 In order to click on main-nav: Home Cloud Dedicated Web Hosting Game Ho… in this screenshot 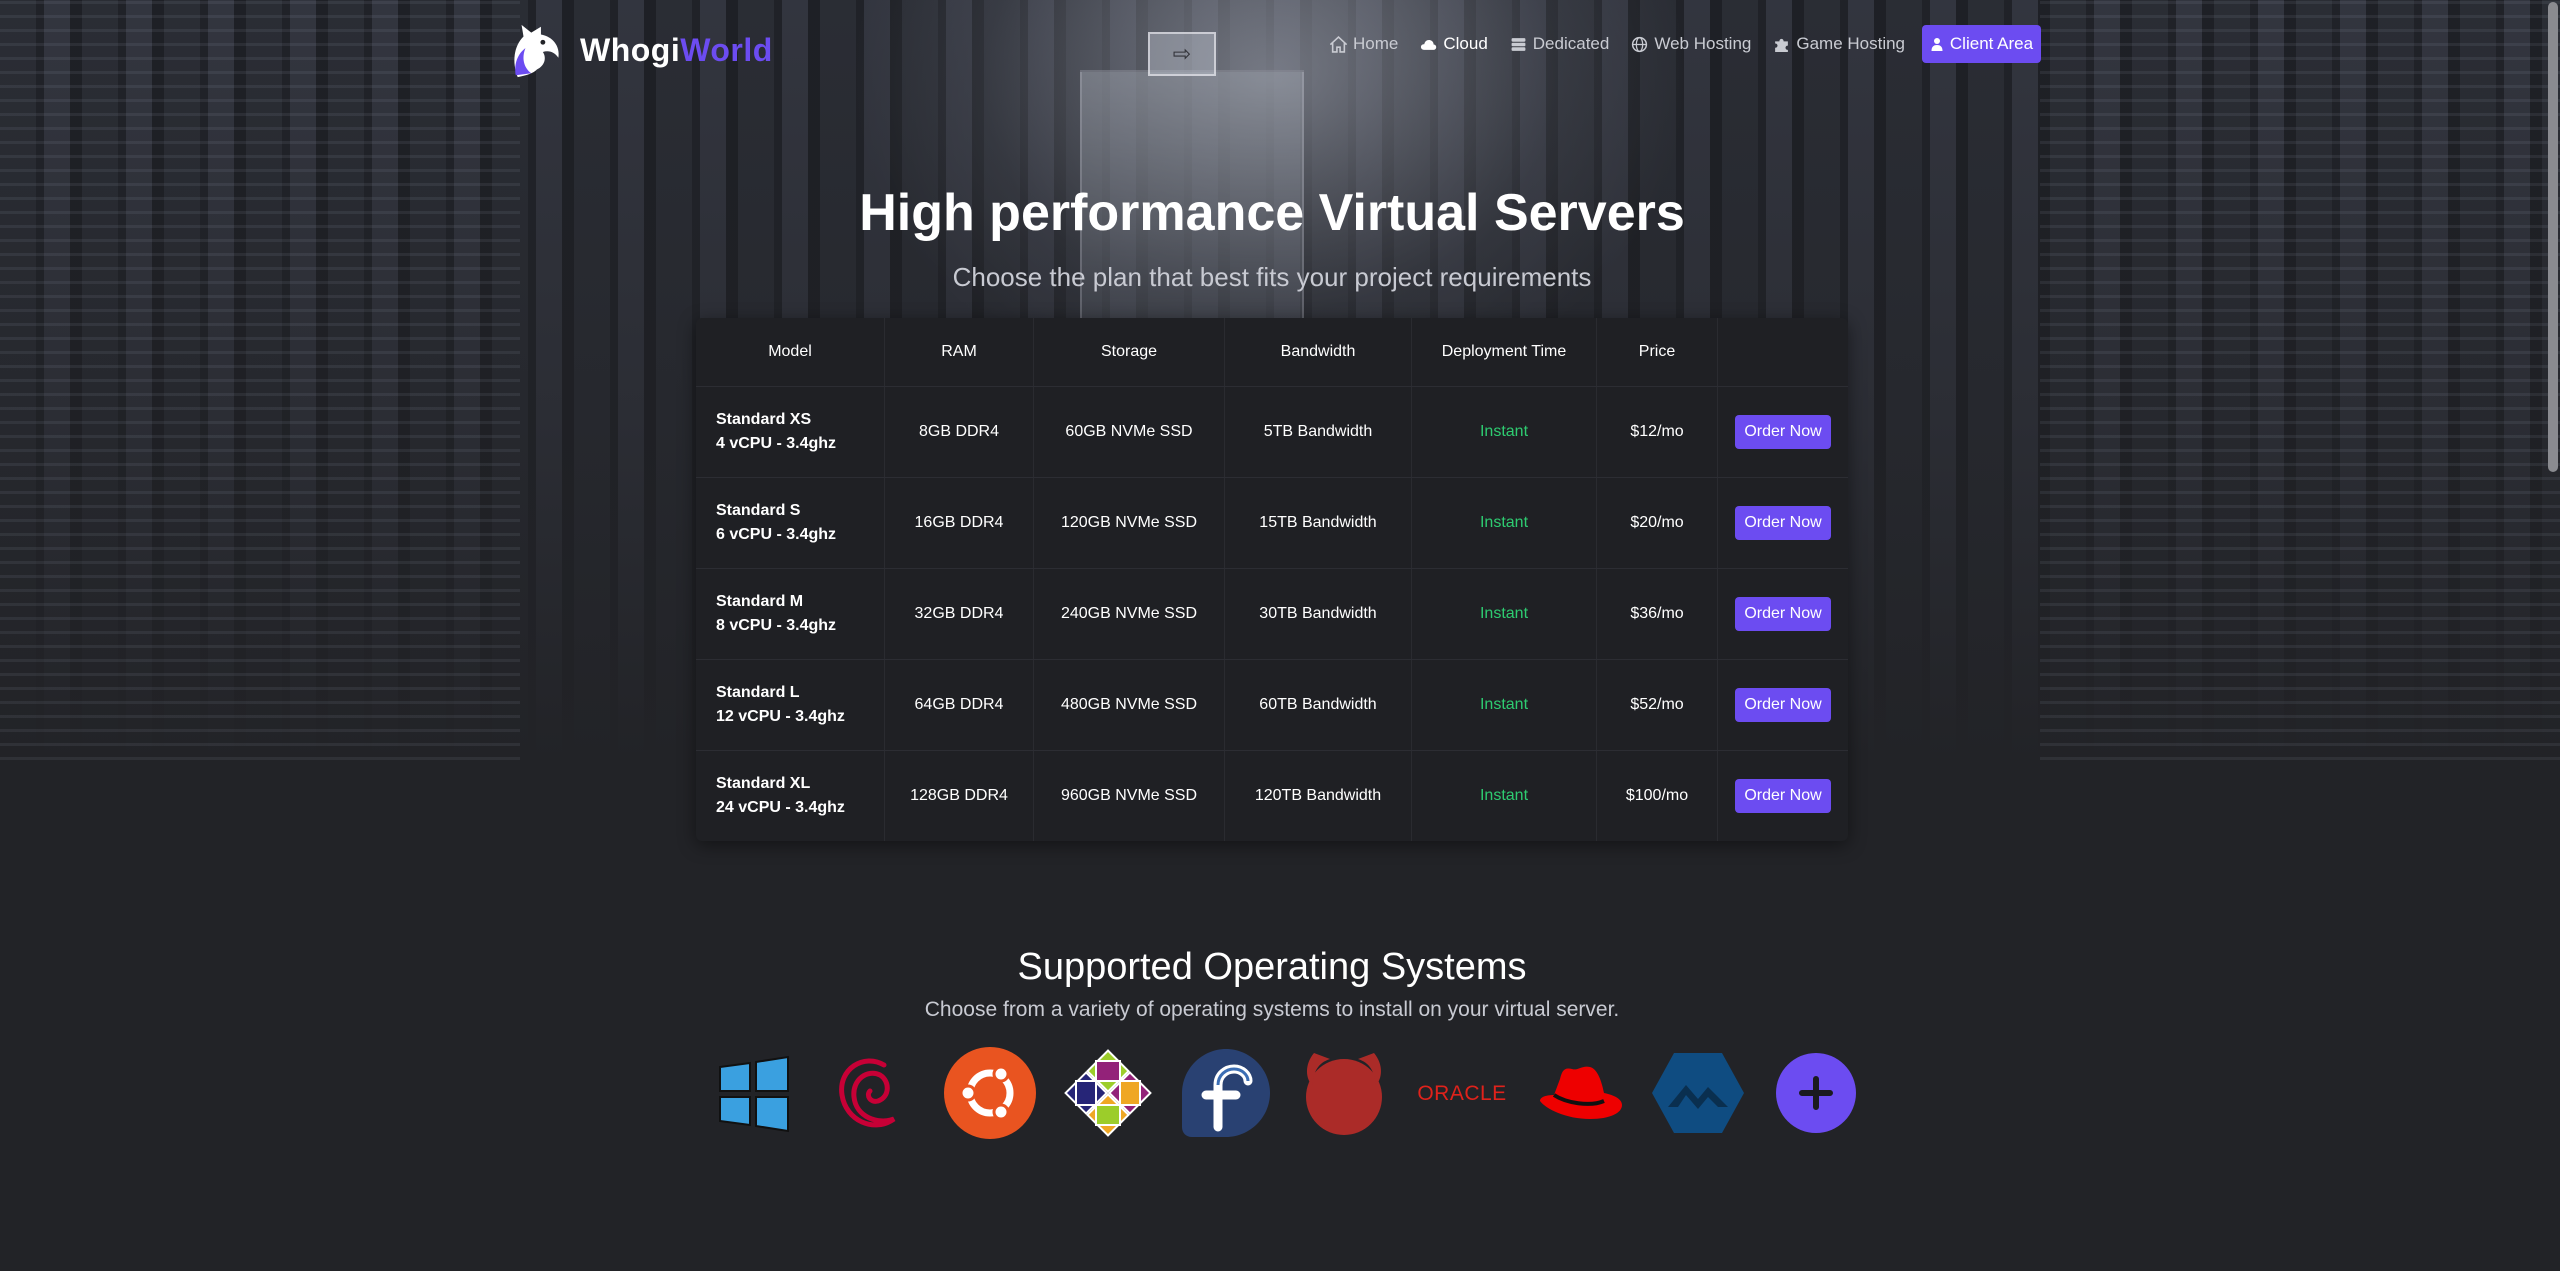, I will do `click(1617, 44)`.